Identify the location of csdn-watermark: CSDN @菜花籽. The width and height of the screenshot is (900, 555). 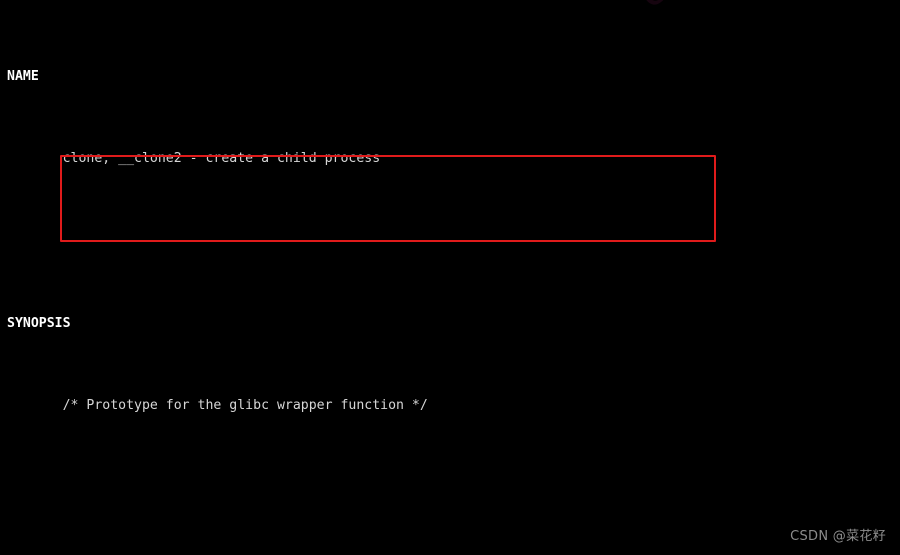
(838, 537).